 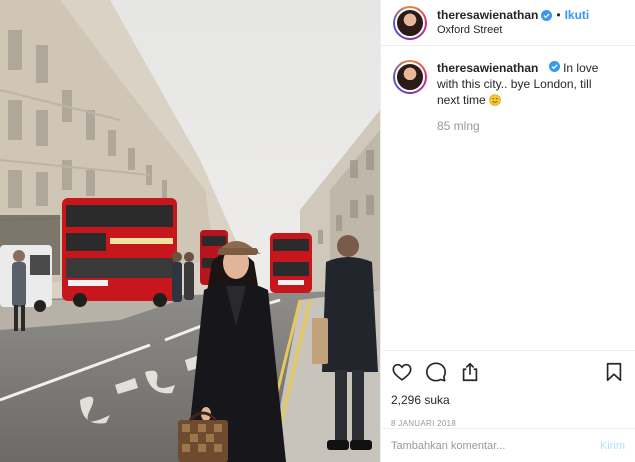 I want to click on likes-count: 2,296 suka, so click(x=508, y=400).